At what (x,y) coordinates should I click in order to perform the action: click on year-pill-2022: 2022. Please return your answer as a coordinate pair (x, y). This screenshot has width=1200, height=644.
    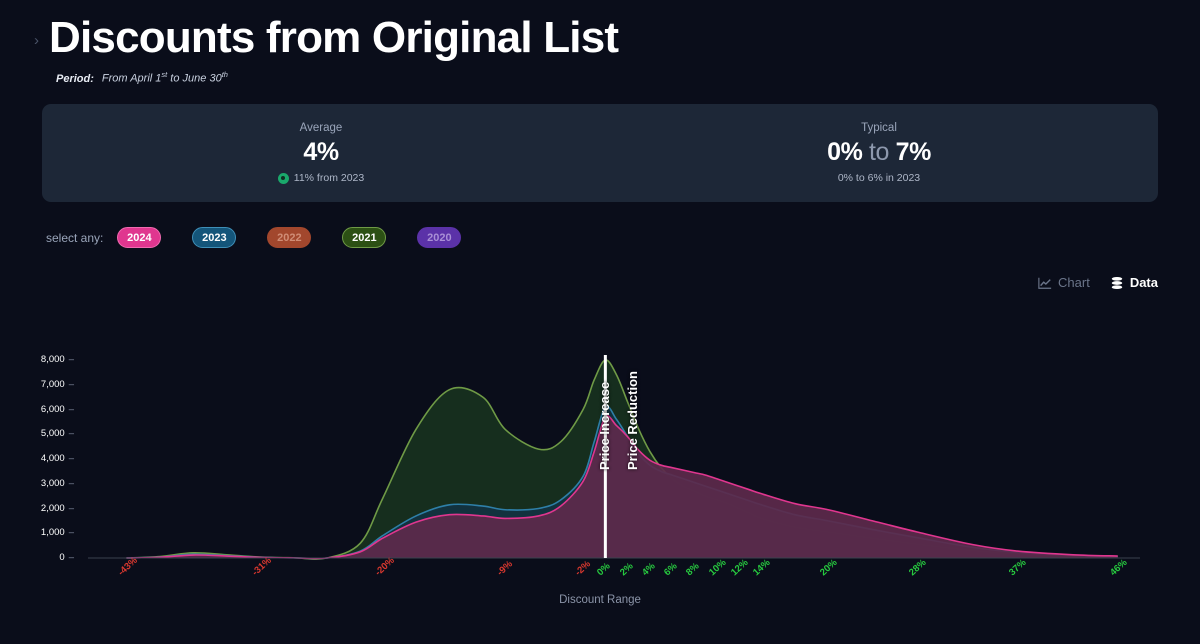
    Looking at the image, I should click on (289, 237).